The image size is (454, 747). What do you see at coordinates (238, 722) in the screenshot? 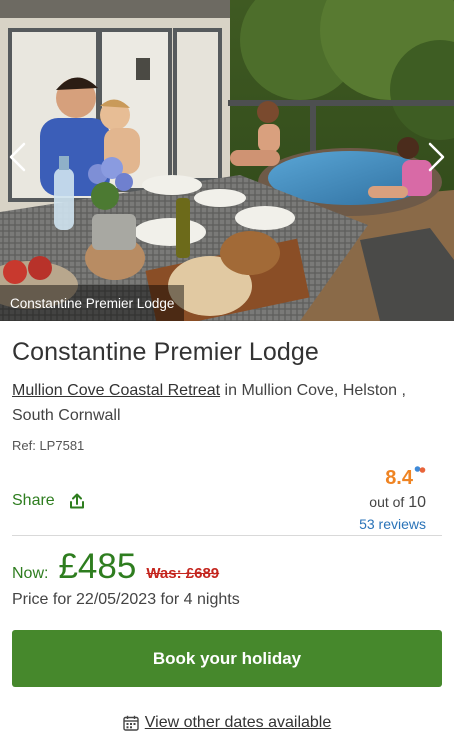
I see `other-dates-label: View other dates available` at bounding box center [238, 722].